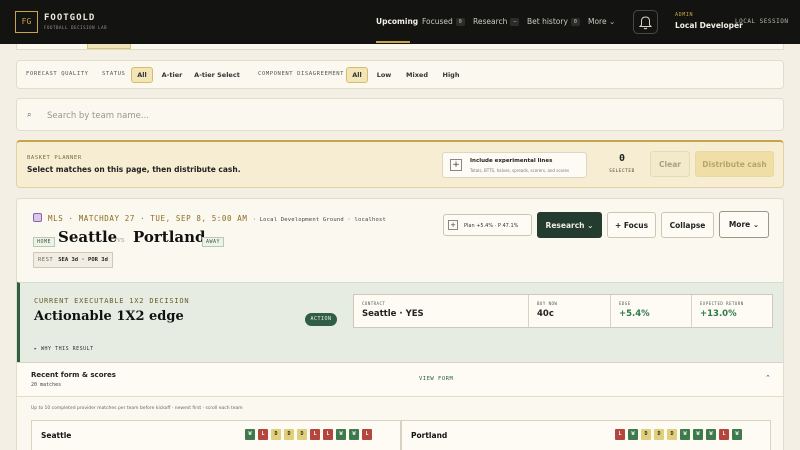 The image size is (800, 450). Describe the element at coordinates (29, 114) in the screenshot. I see `search-icon: ⌕` at that location.